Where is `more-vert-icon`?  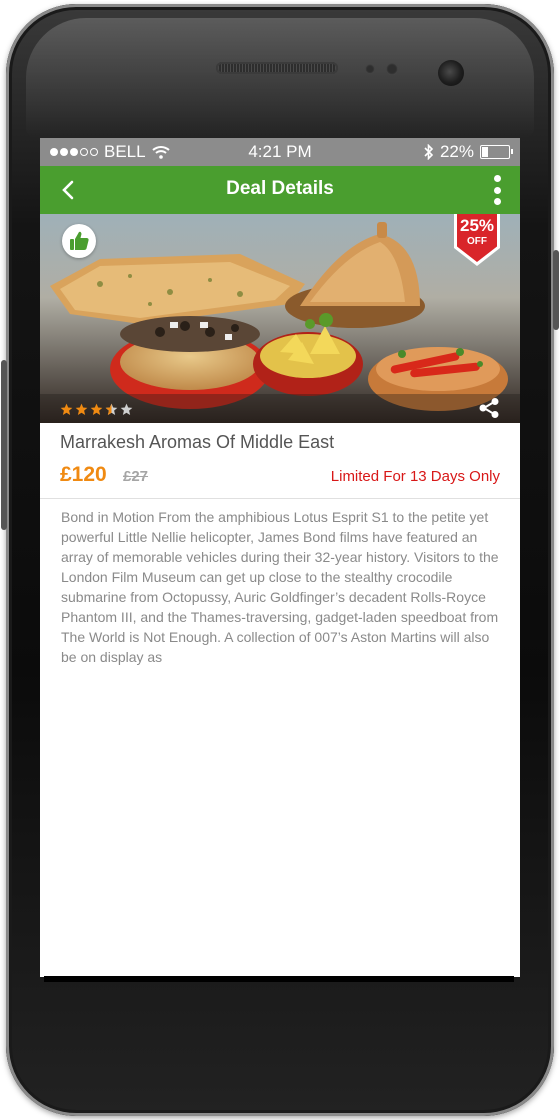
more-vert-icon is located at coordinates (498, 190).